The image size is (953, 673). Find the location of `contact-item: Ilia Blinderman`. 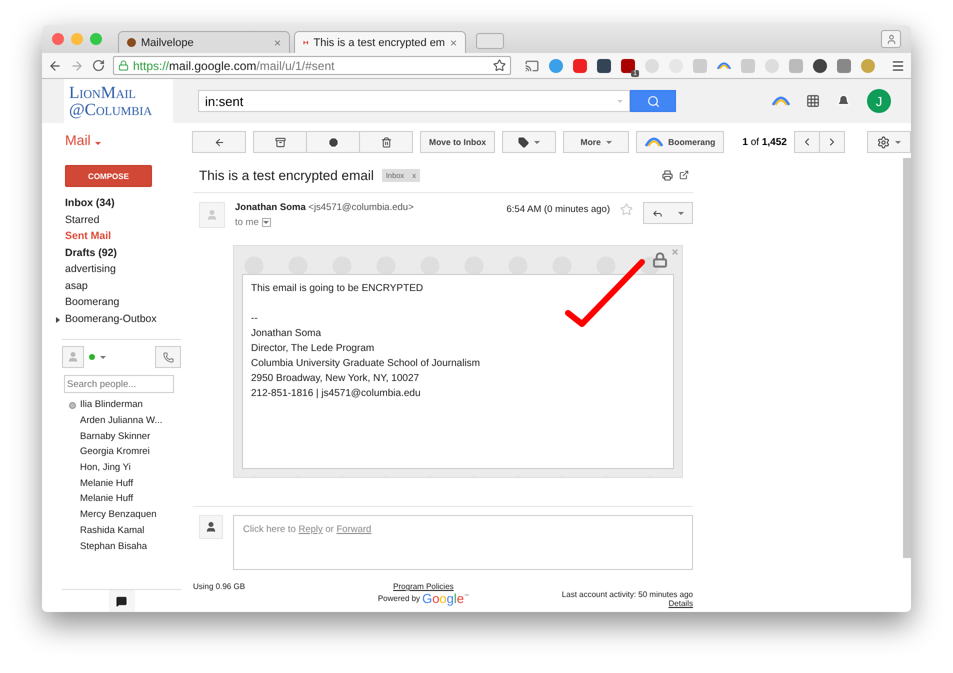

contact-item: Ilia Blinderman is located at coordinates (117, 405).